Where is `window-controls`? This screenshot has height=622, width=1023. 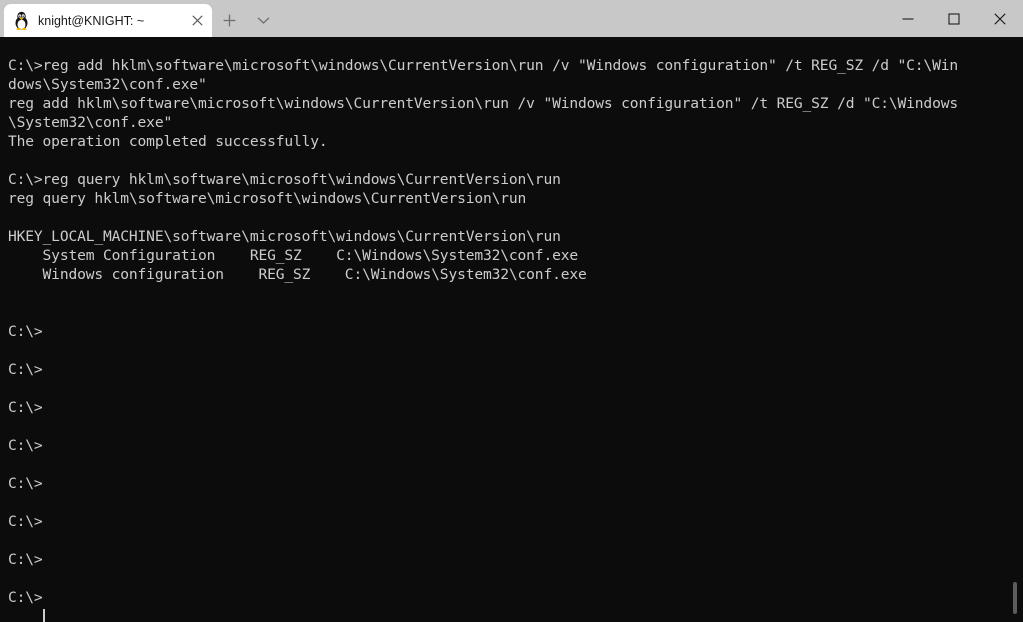 window-controls is located at coordinates (954, 18).